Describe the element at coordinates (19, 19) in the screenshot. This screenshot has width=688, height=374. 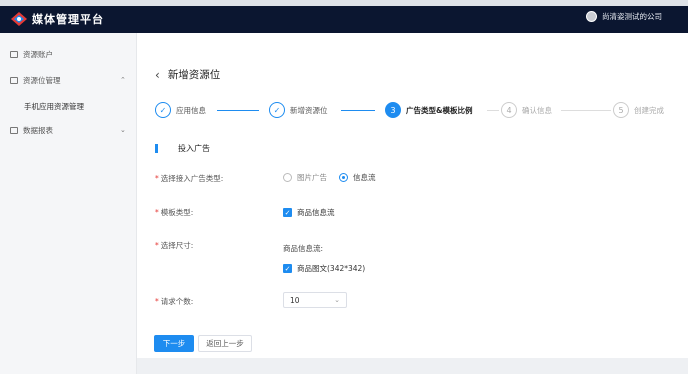
I see `logo-icon` at that location.